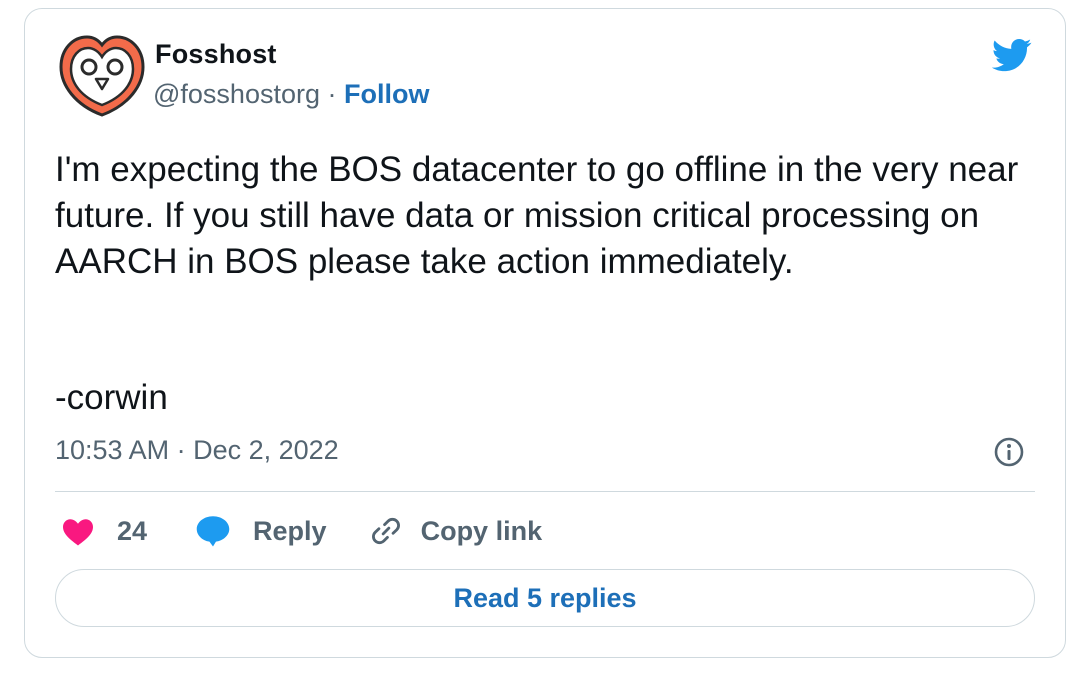  I want to click on link-icon, so click(385, 531).